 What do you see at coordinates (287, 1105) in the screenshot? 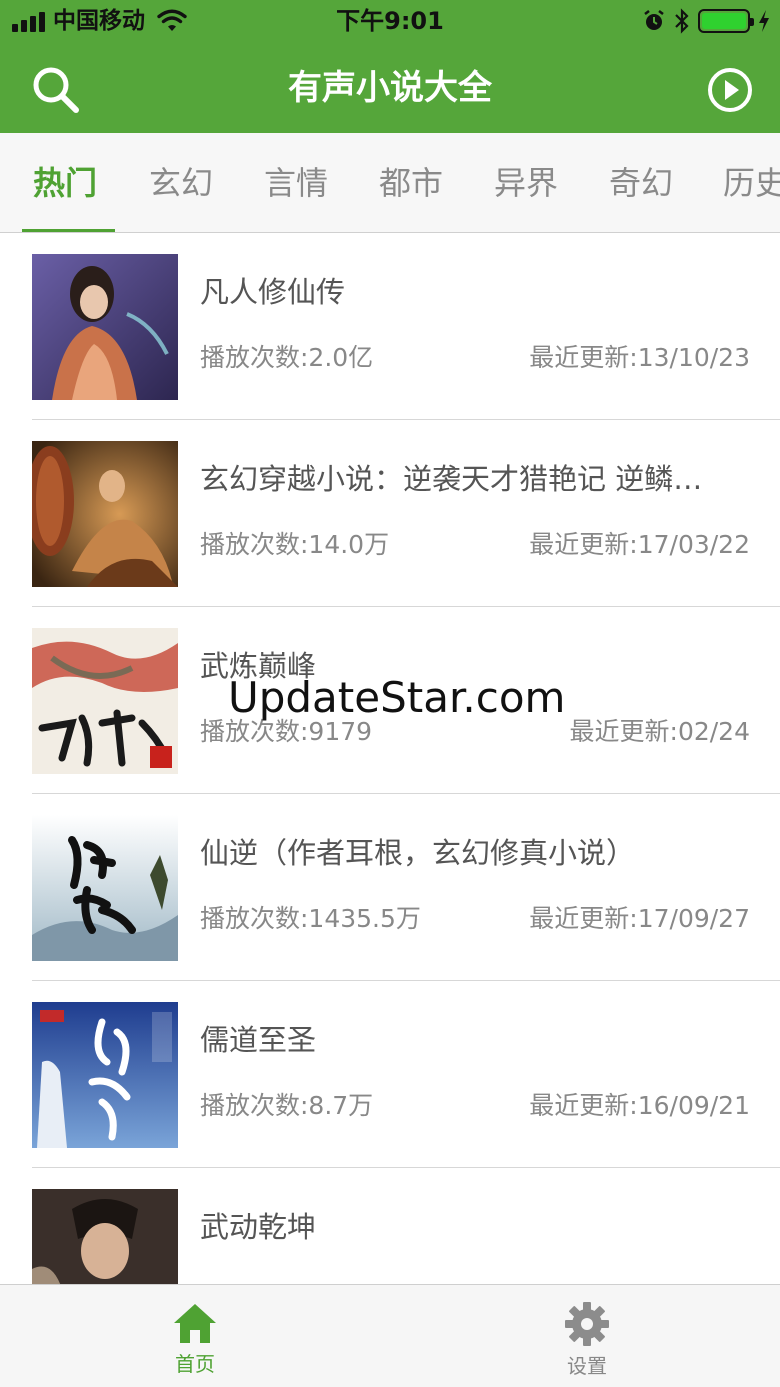
I see `play-count: 播放次数:8.7万` at bounding box center [287, 1105].